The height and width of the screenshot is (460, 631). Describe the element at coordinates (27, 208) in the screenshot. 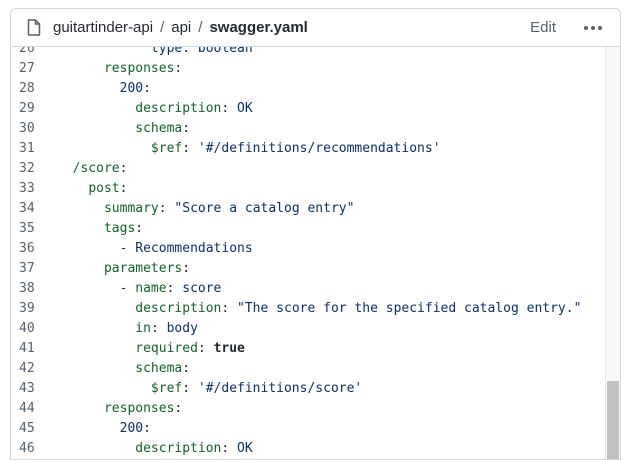

I see `line-number: 34` at that location.